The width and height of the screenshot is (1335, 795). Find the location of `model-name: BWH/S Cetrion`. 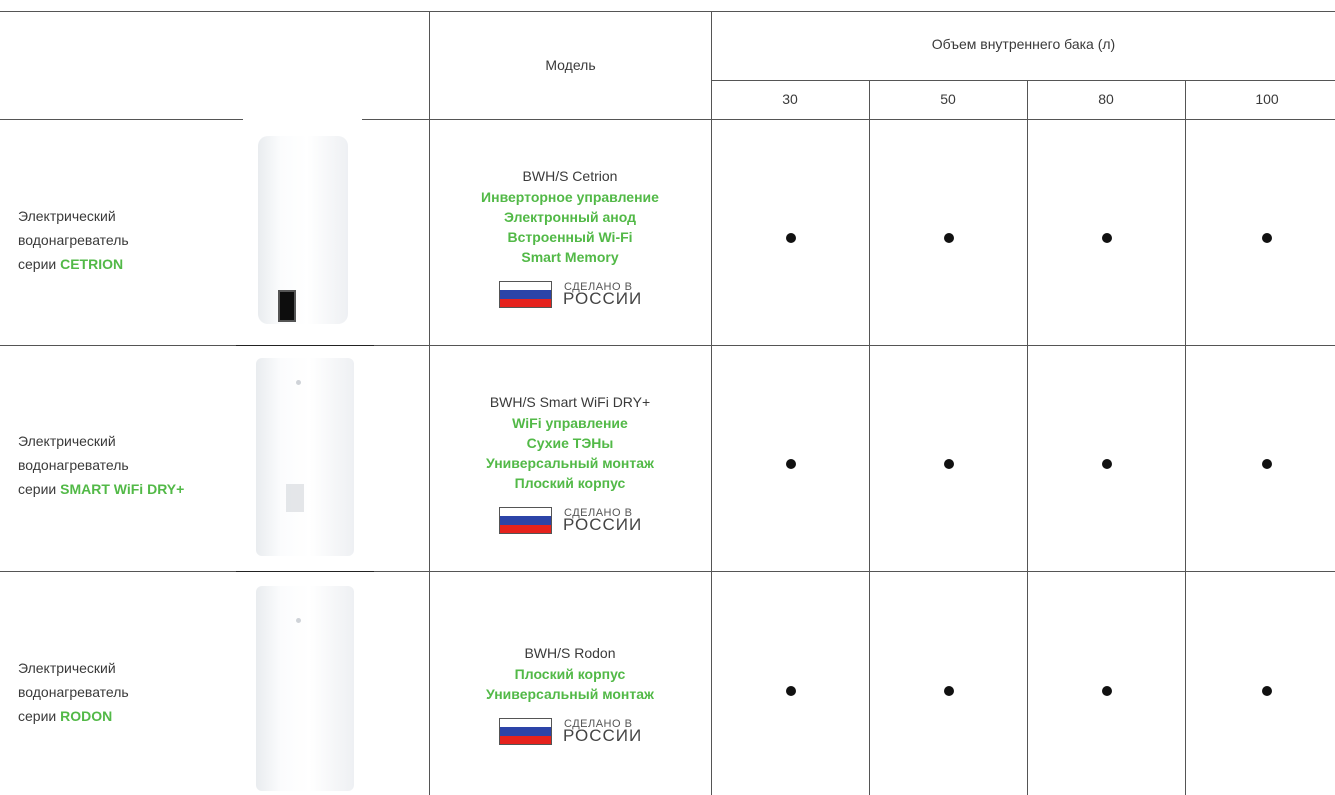

model-name: BWH/S Cetrion is located at coordinates (570, 176).